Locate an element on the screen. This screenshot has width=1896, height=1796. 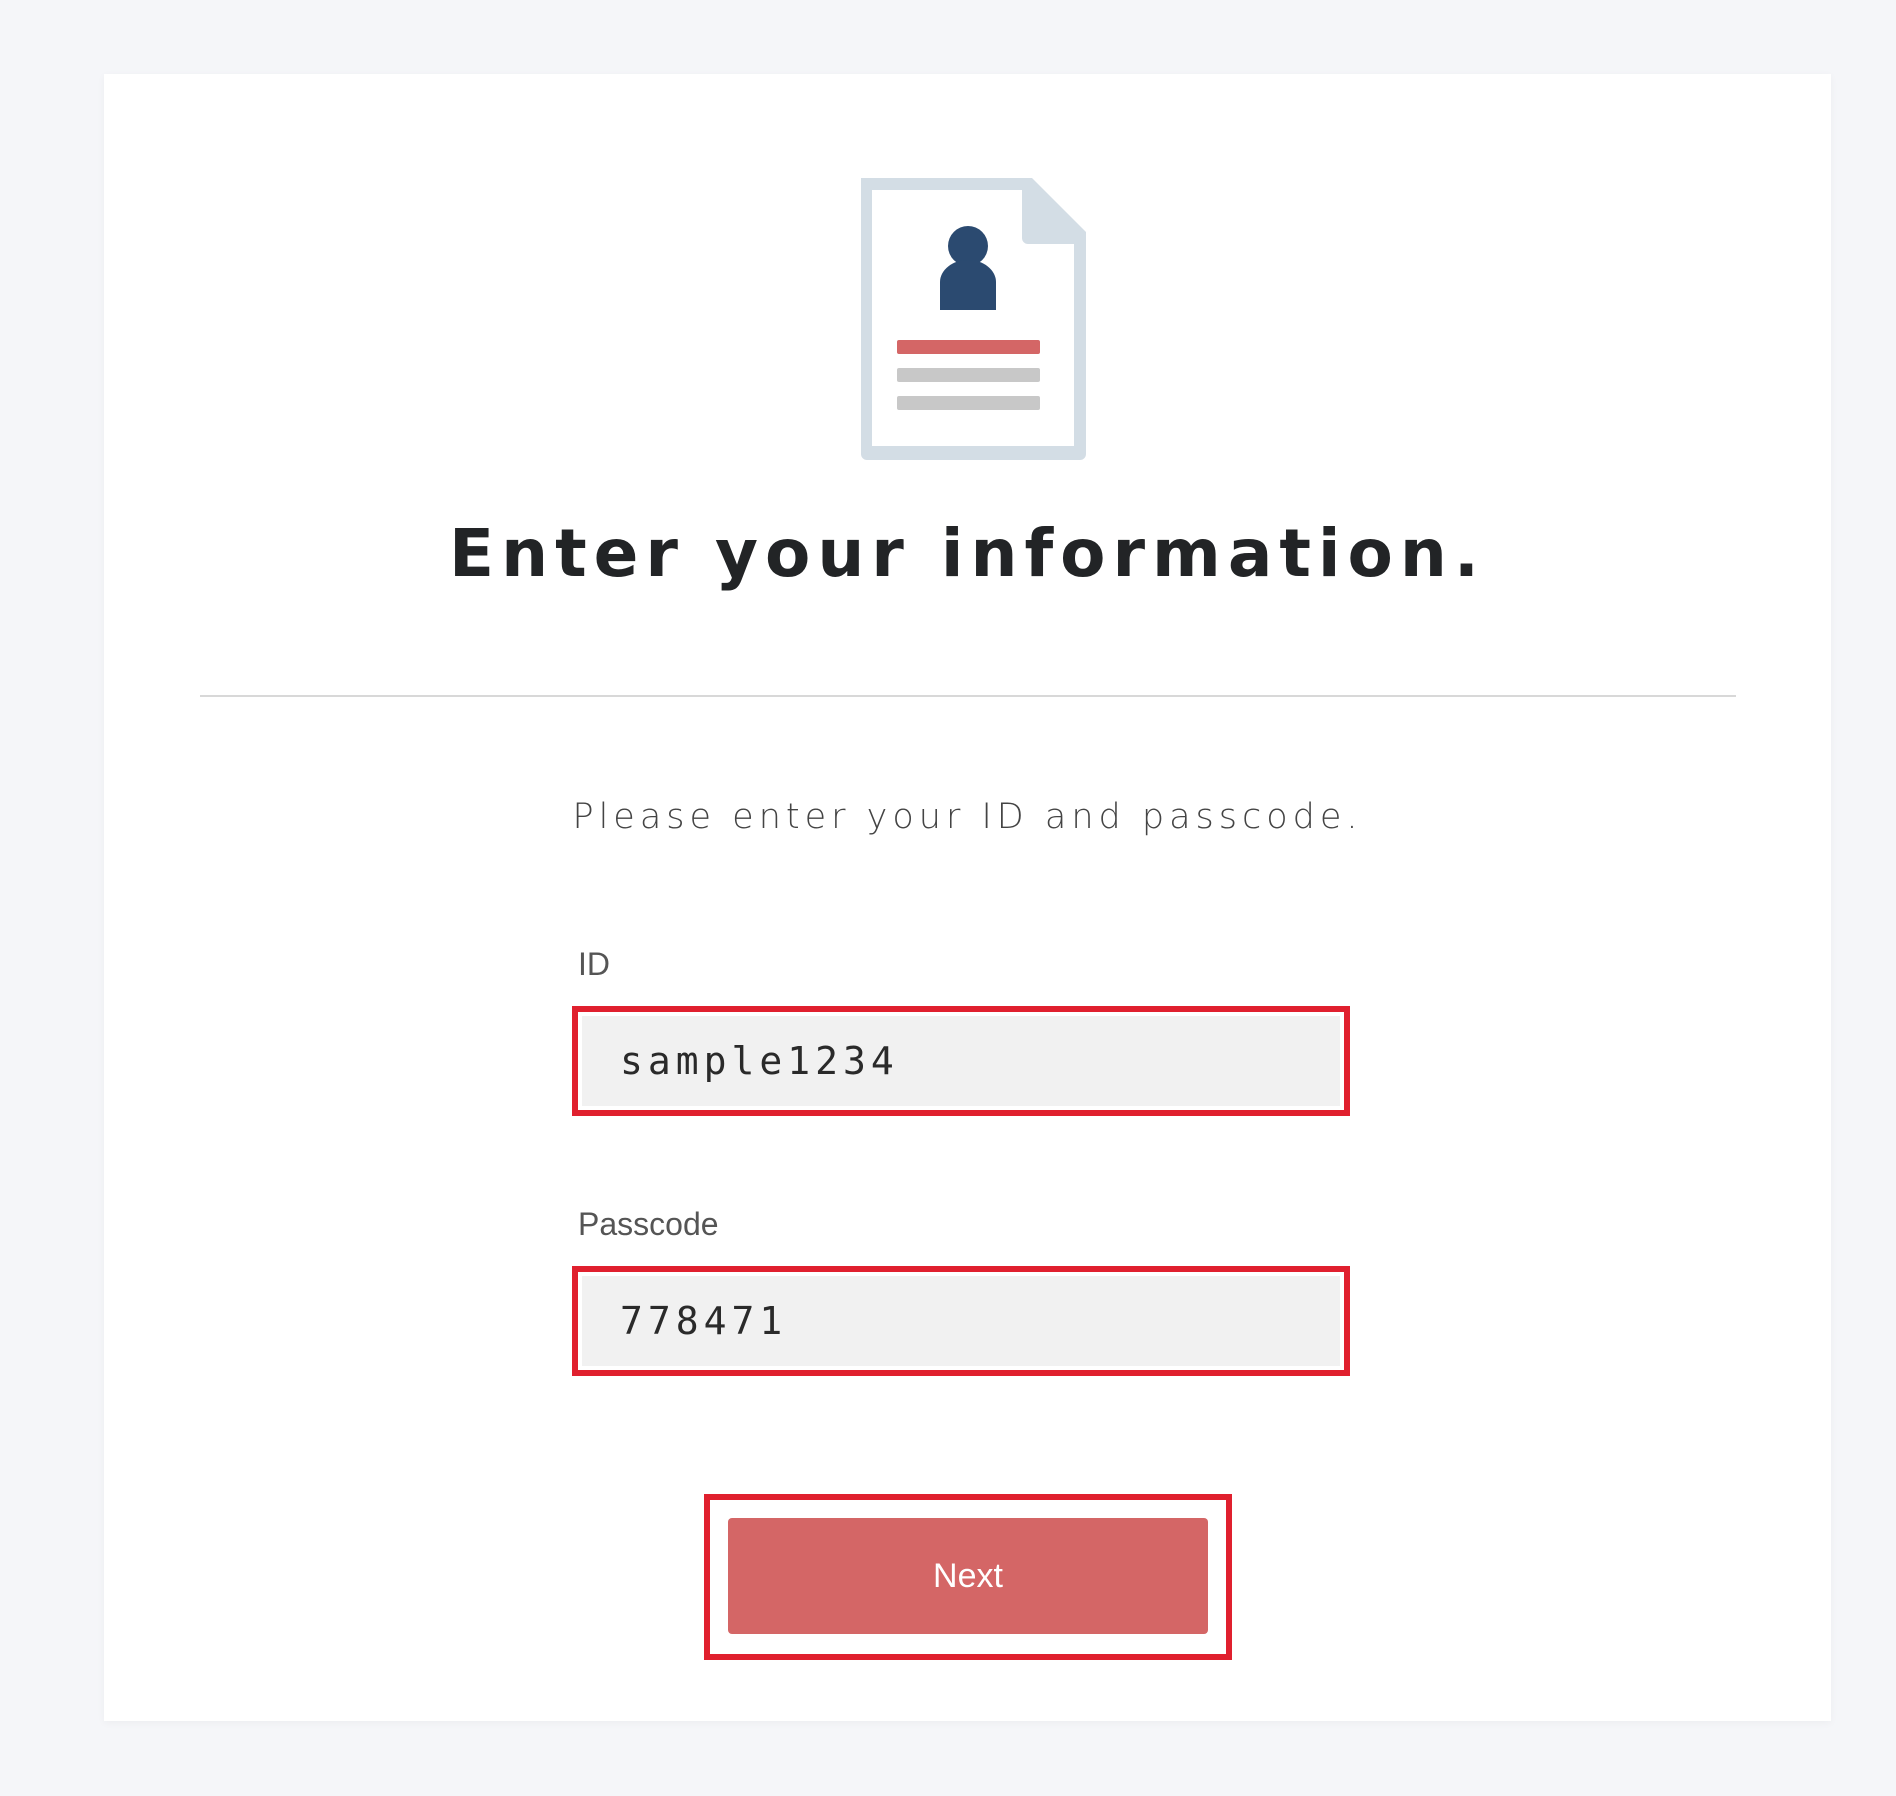
passcode-field-highlight is located at coordinates (961, 1321).